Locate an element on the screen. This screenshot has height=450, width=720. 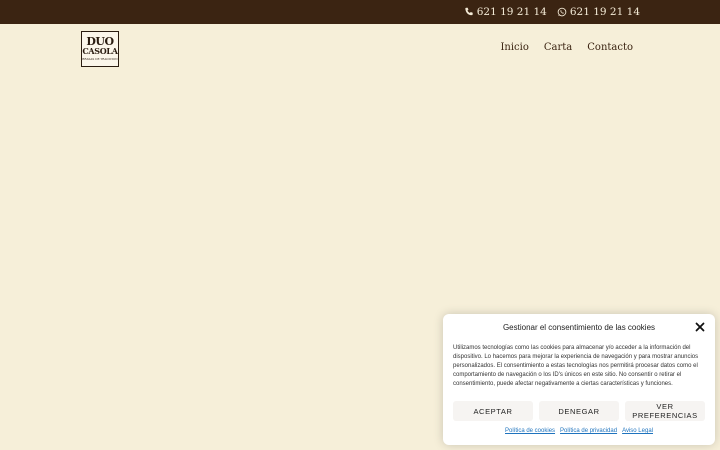
phone-number: 621 19 21 14 is located at coordinates (511, 12).